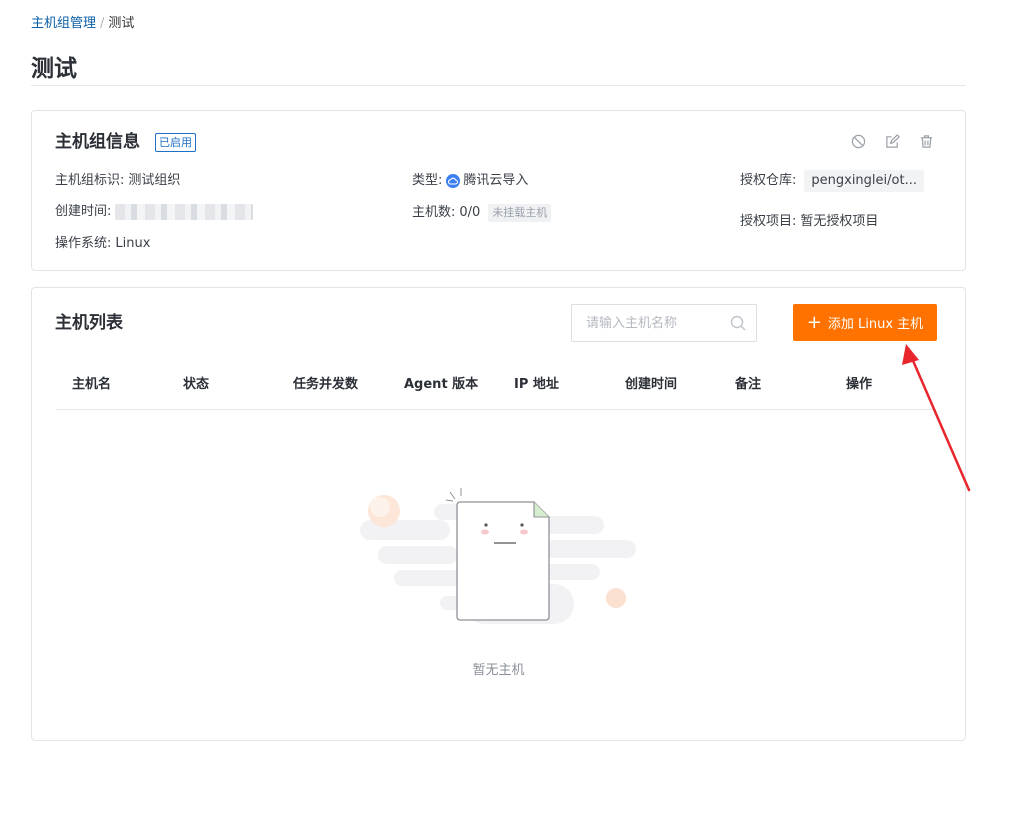 This screenshot has width=1024, height=814. What do you see at coordinates (470, 212) in the screenshot?
I see `host-count-value: 0/0` at bounding box center [470, 212].